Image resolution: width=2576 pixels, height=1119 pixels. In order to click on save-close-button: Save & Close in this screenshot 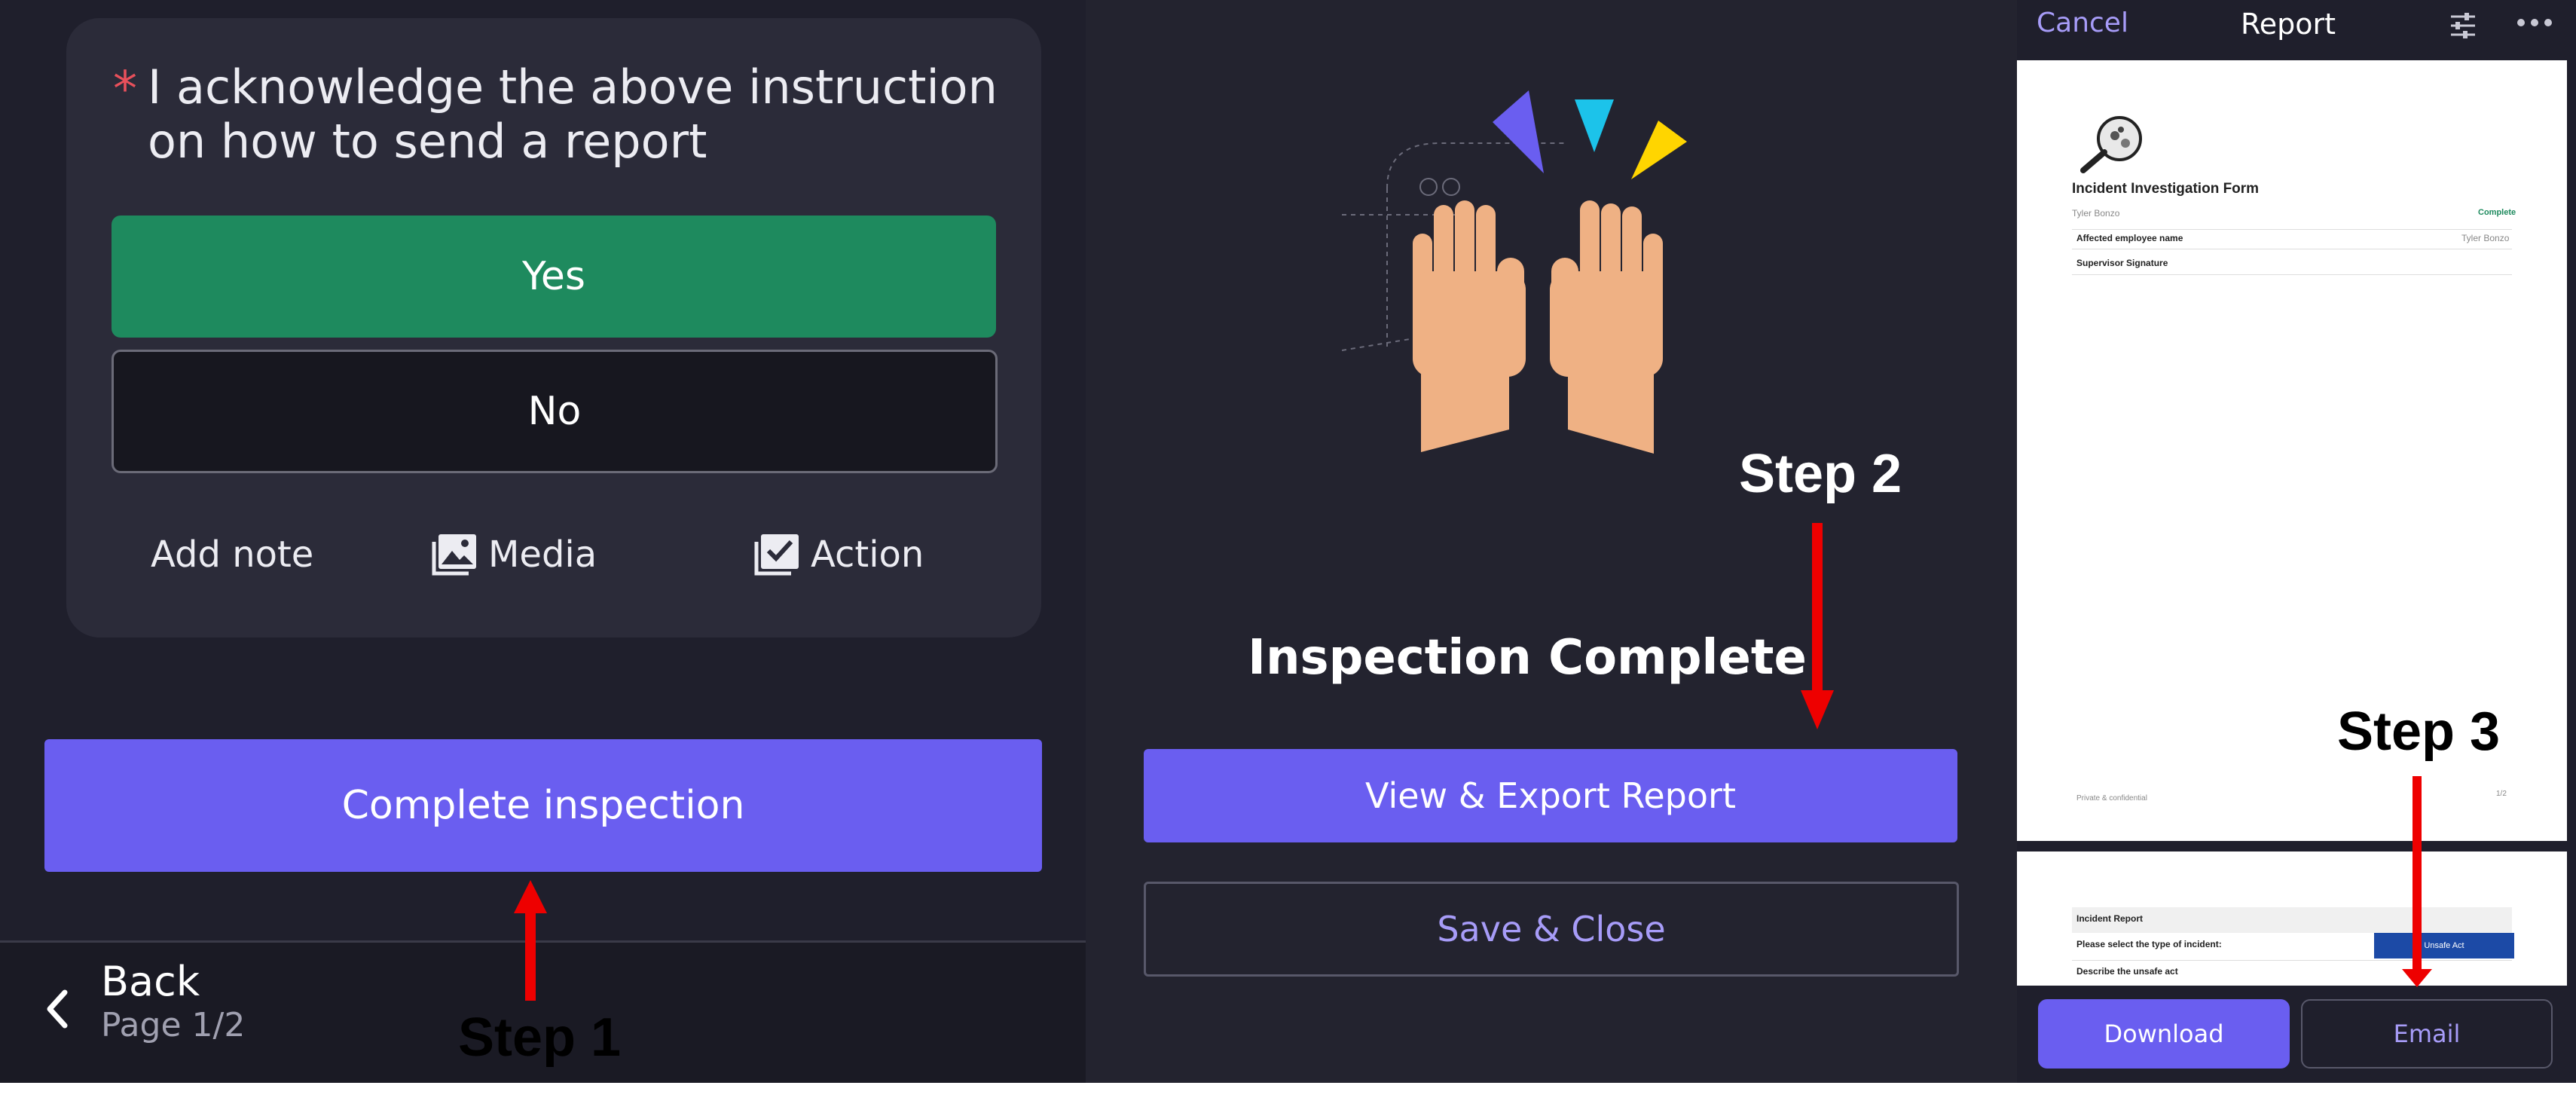, I will do `click(1551, 929)`.